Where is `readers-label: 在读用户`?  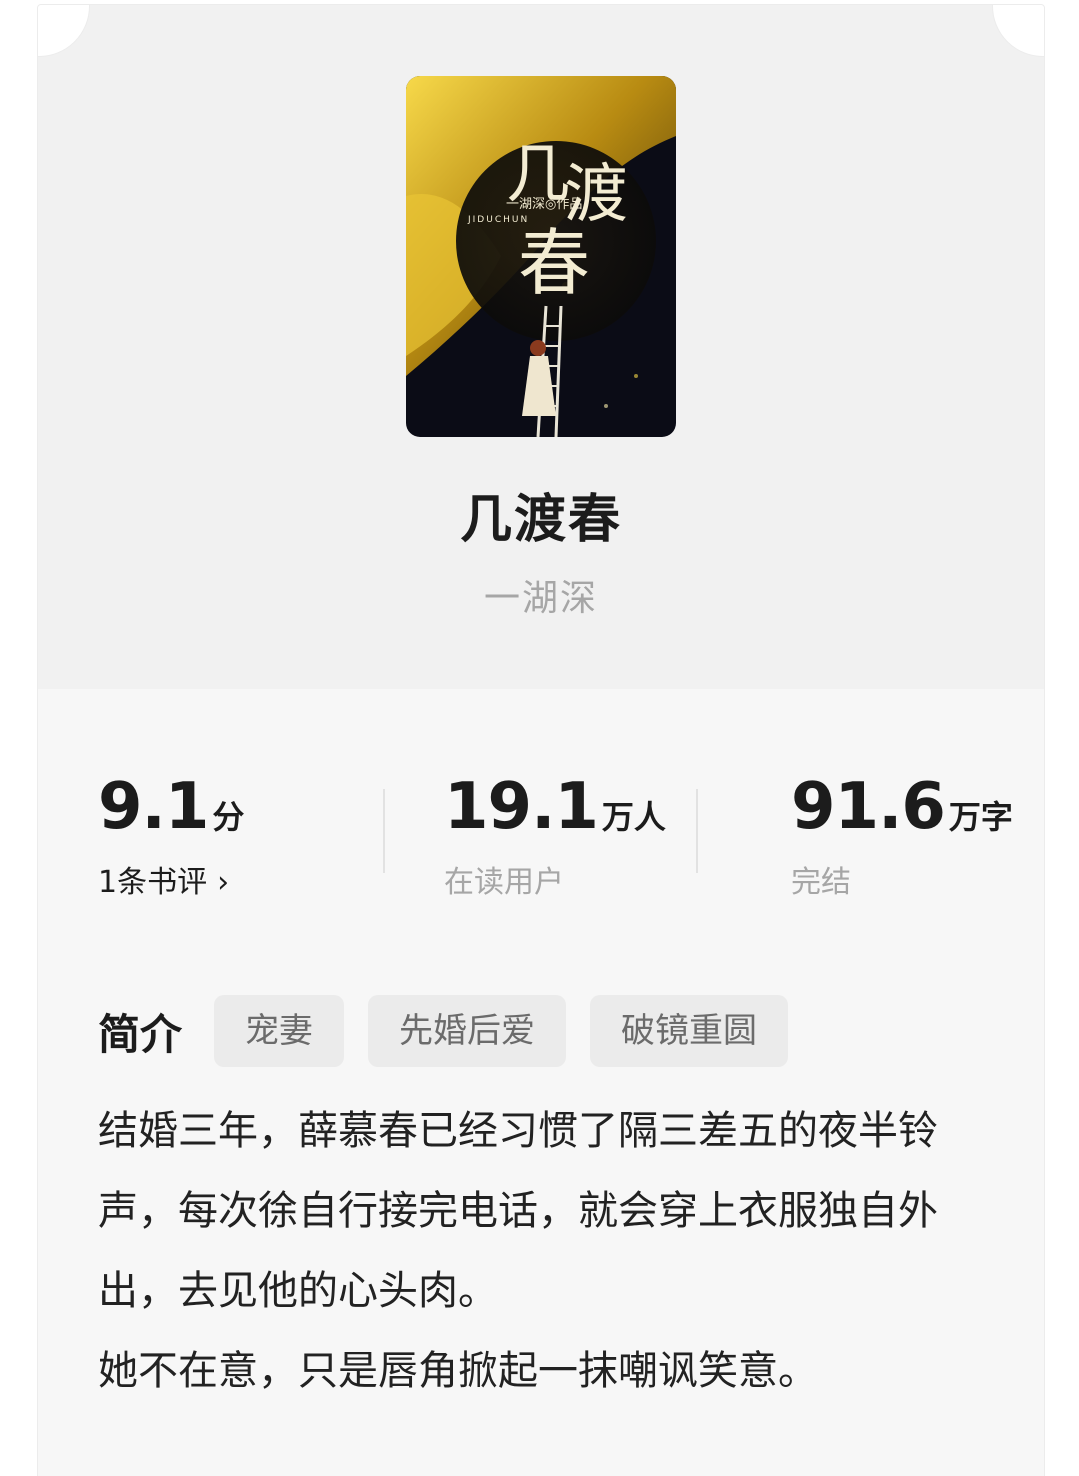 readers-label: 在读用户 is located at coordinates (504, 882).